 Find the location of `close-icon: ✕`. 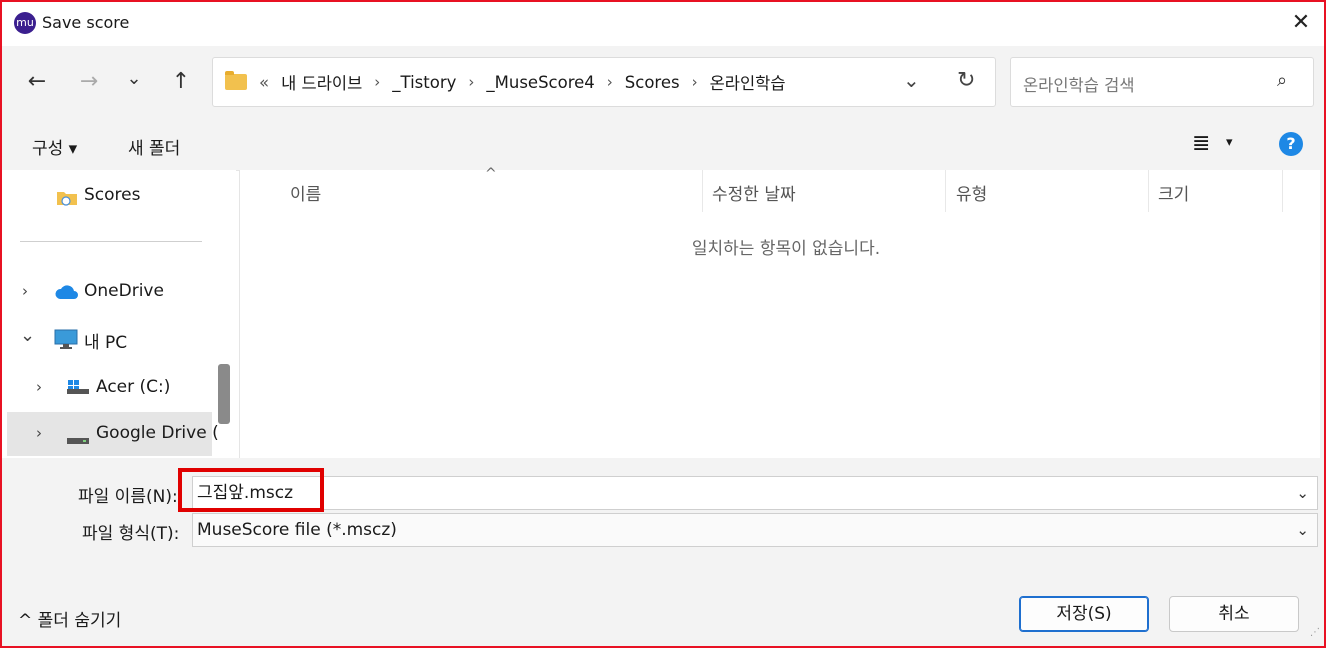

close-icon: ✕ is located at coordinates (1301, 23).